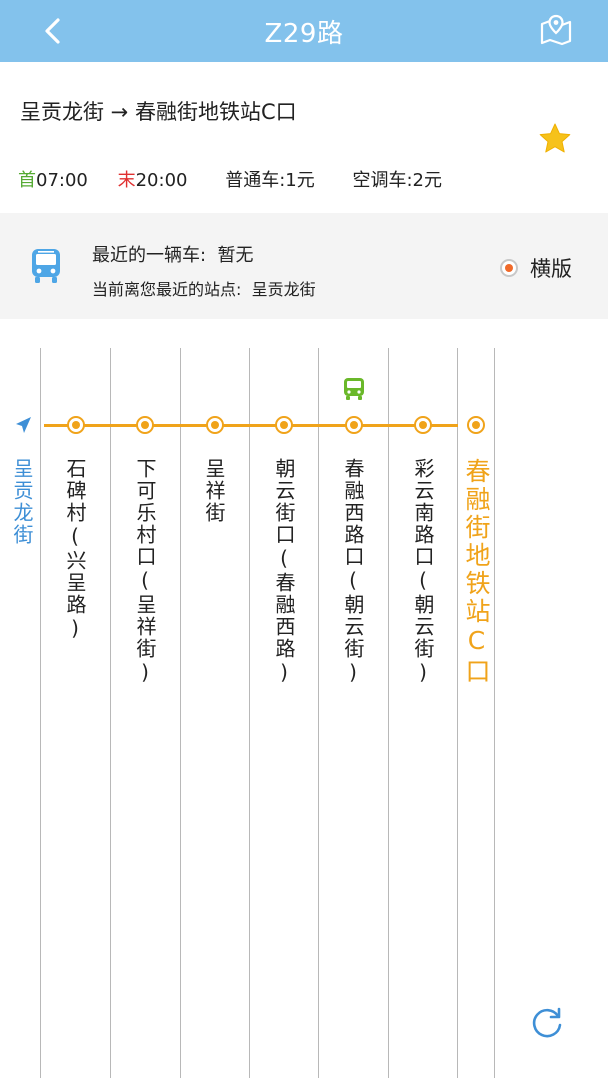 The width and height of the screenshot is (608, 1080). What do you see at coordinates (46, 266) in the screenshot?
I see `bus-icon` at bounding box center [46, 266].